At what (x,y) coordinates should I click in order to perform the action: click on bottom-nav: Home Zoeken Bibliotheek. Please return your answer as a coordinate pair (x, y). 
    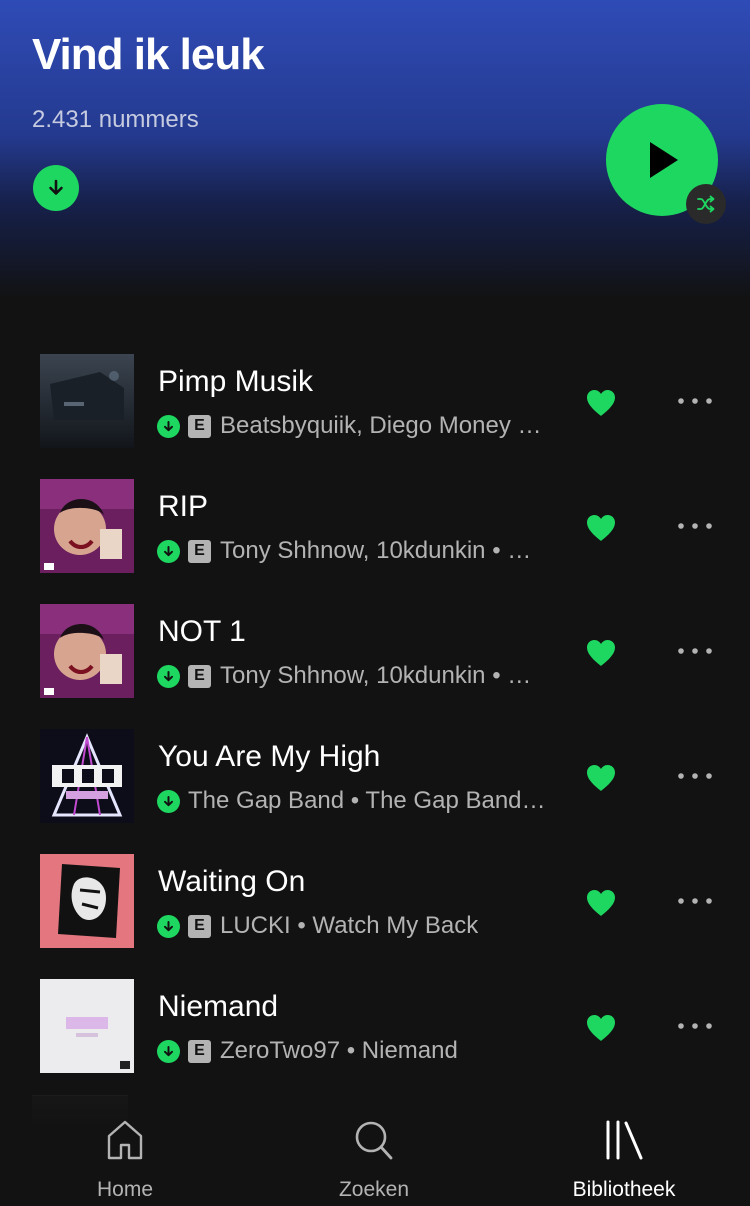
    Looking at the image, I should click on (375, 1151).